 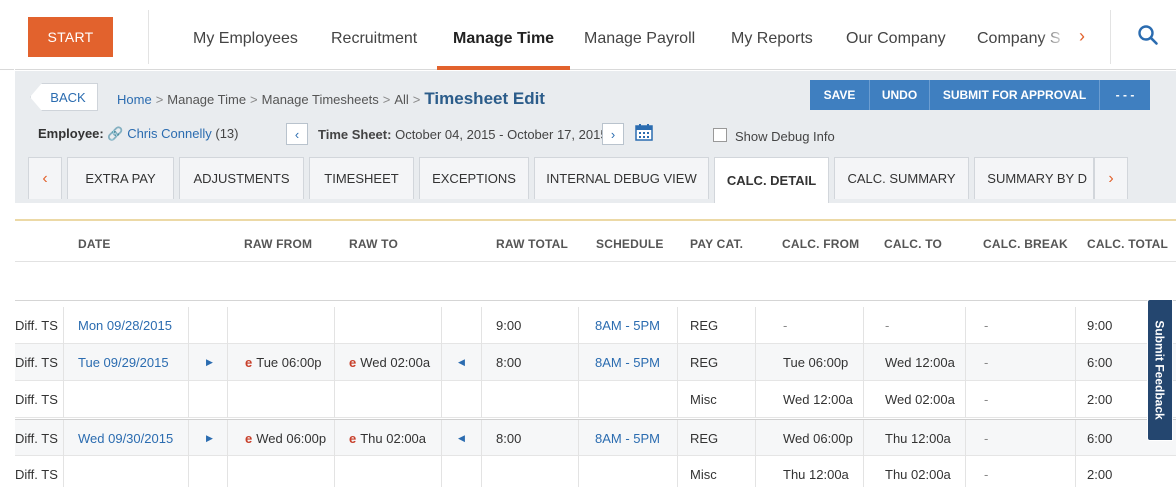 I want to click on nav-scroll-right-icon: ›, so click(x=1082, y=36).